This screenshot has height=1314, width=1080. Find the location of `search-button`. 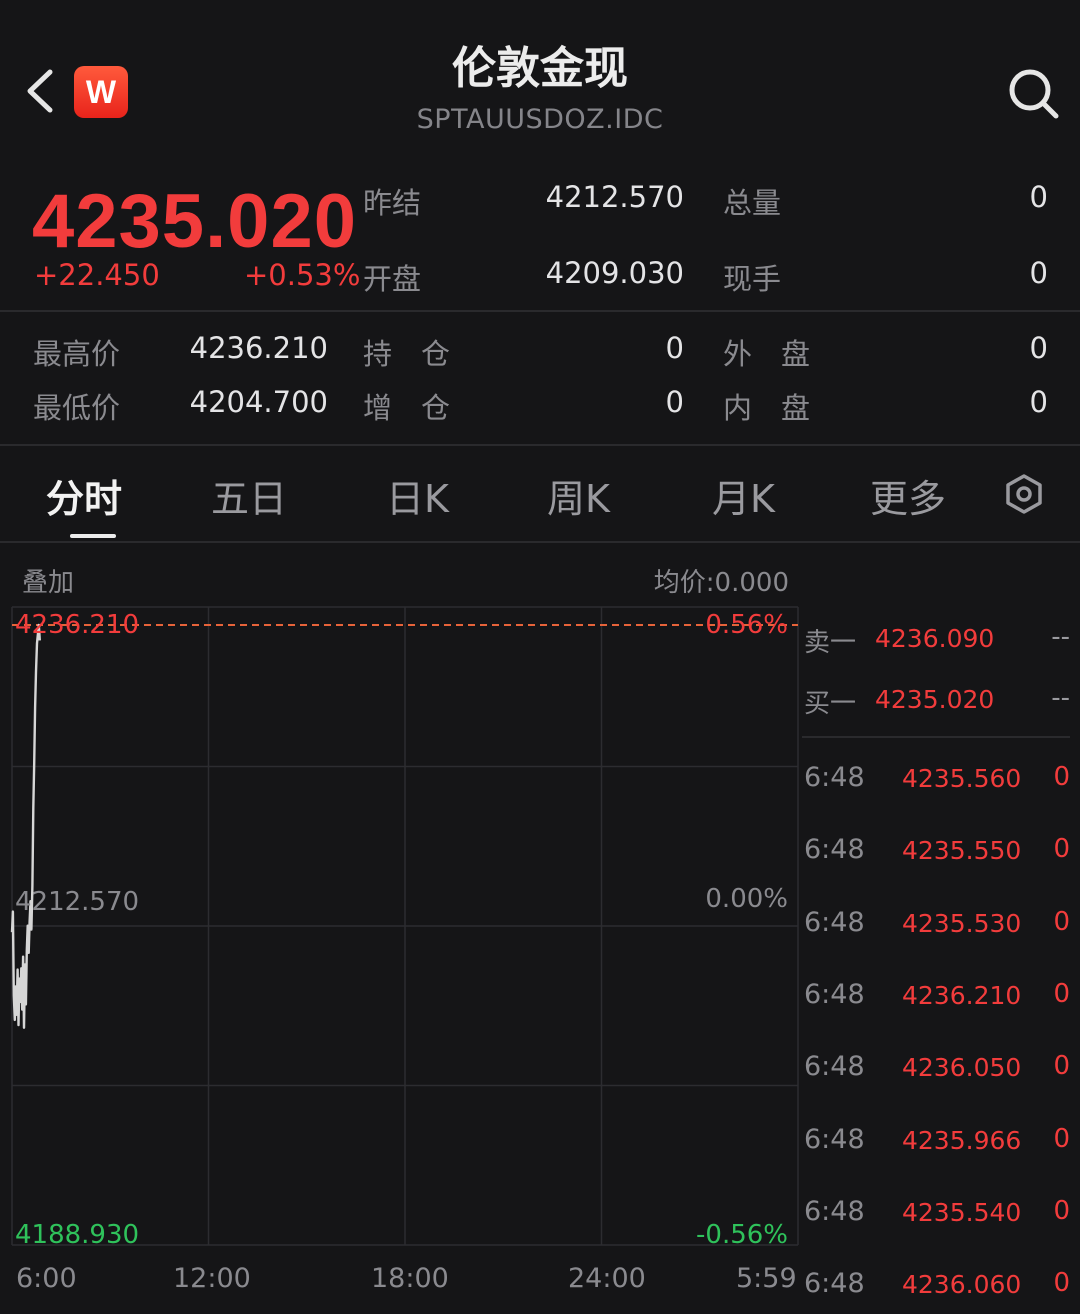

search-button is located at coordinates (1034, 94).